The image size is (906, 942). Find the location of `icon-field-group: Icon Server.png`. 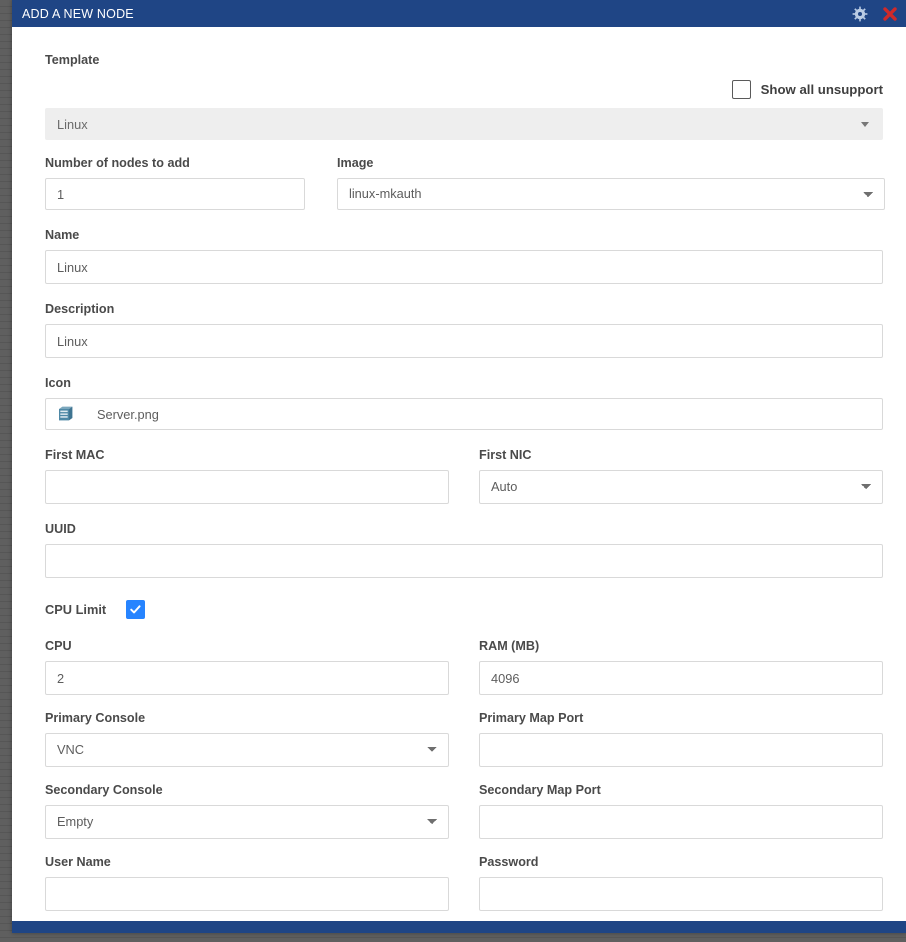

icon-field-group: Icon Server.png is located at coordinates (464, 403).